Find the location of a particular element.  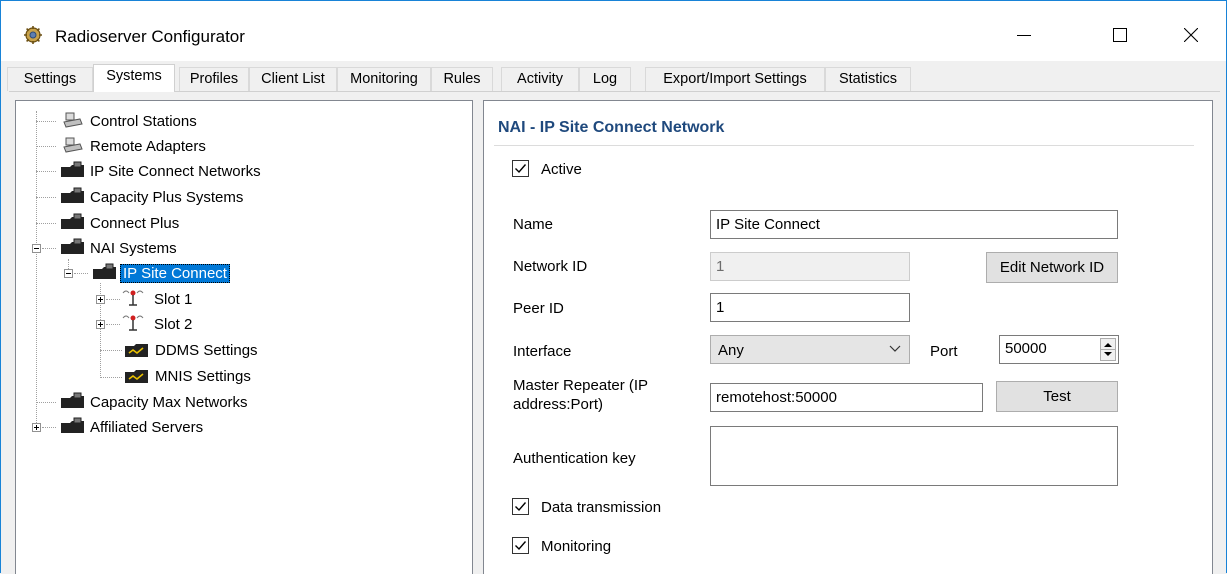

interface-select: Any is located at coordinates (810, 349).